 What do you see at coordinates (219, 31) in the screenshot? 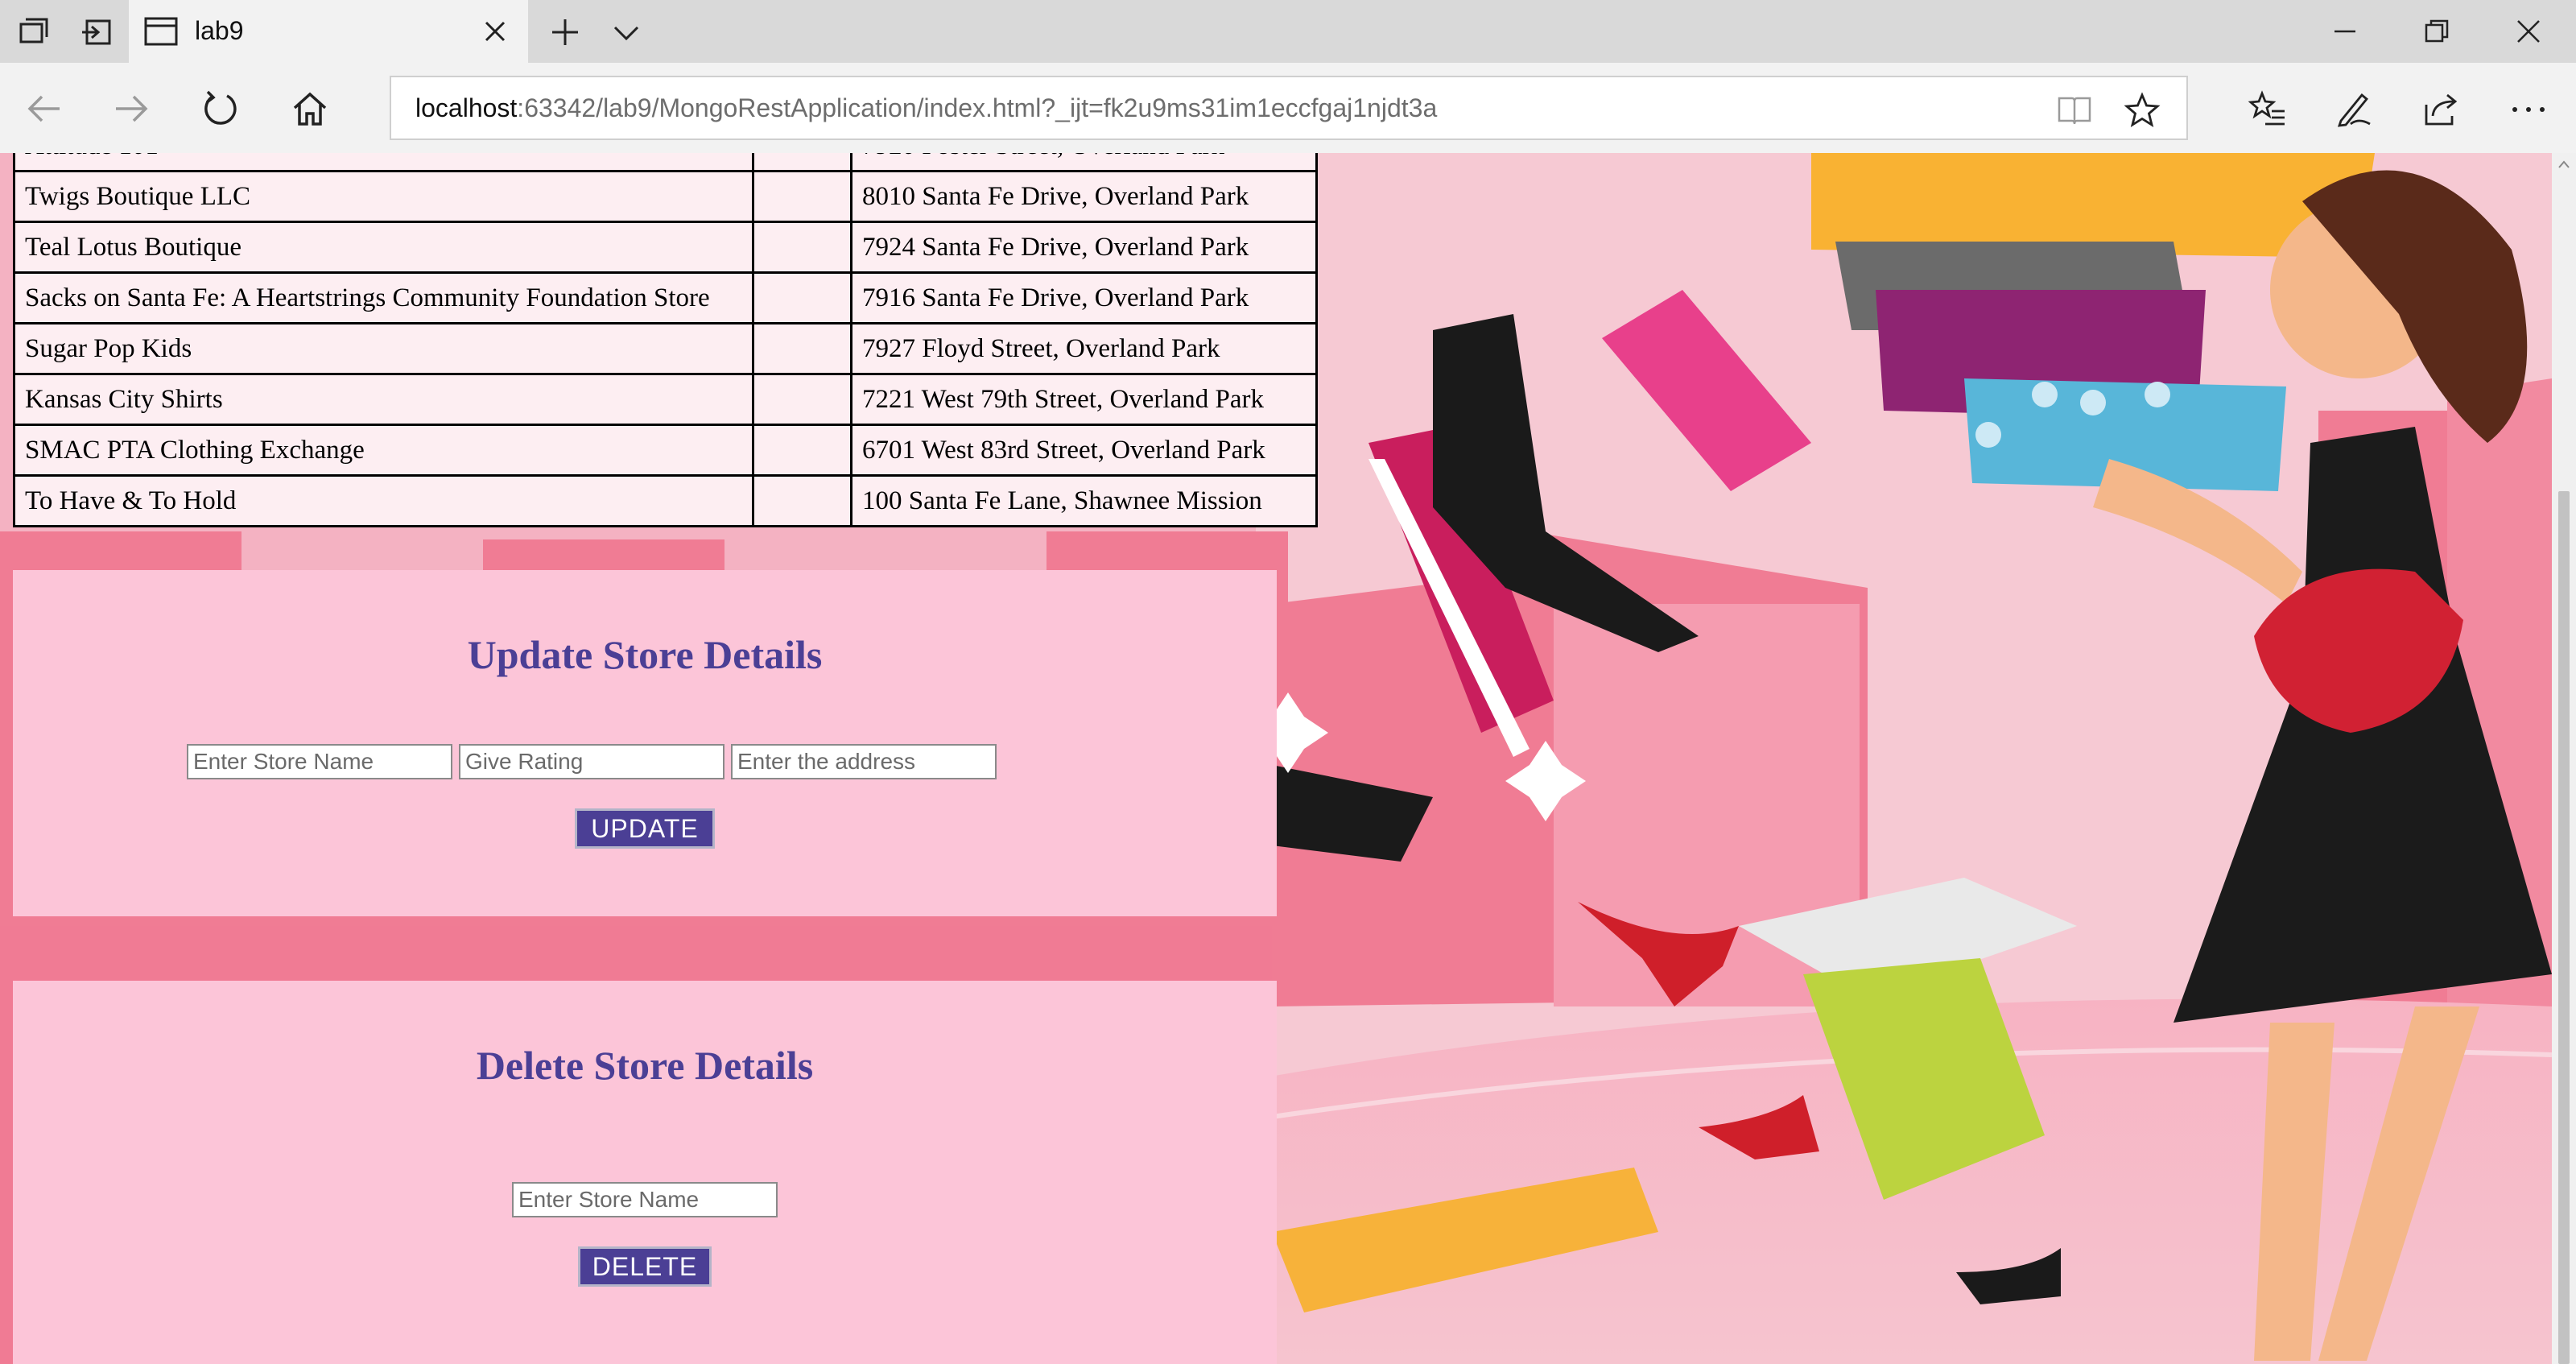
I see `tab-title: lab9` at bounding box center [219, 31].